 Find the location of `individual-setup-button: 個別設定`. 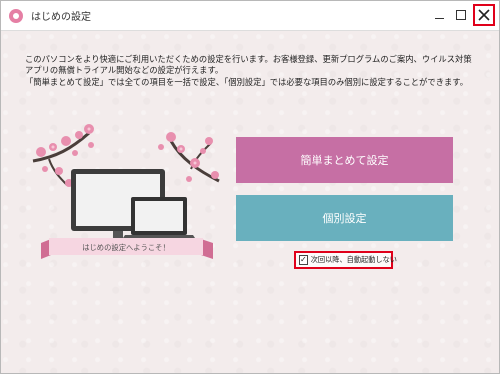

individual-setup-button: 個別設定 is located at coordinates (344, 218).